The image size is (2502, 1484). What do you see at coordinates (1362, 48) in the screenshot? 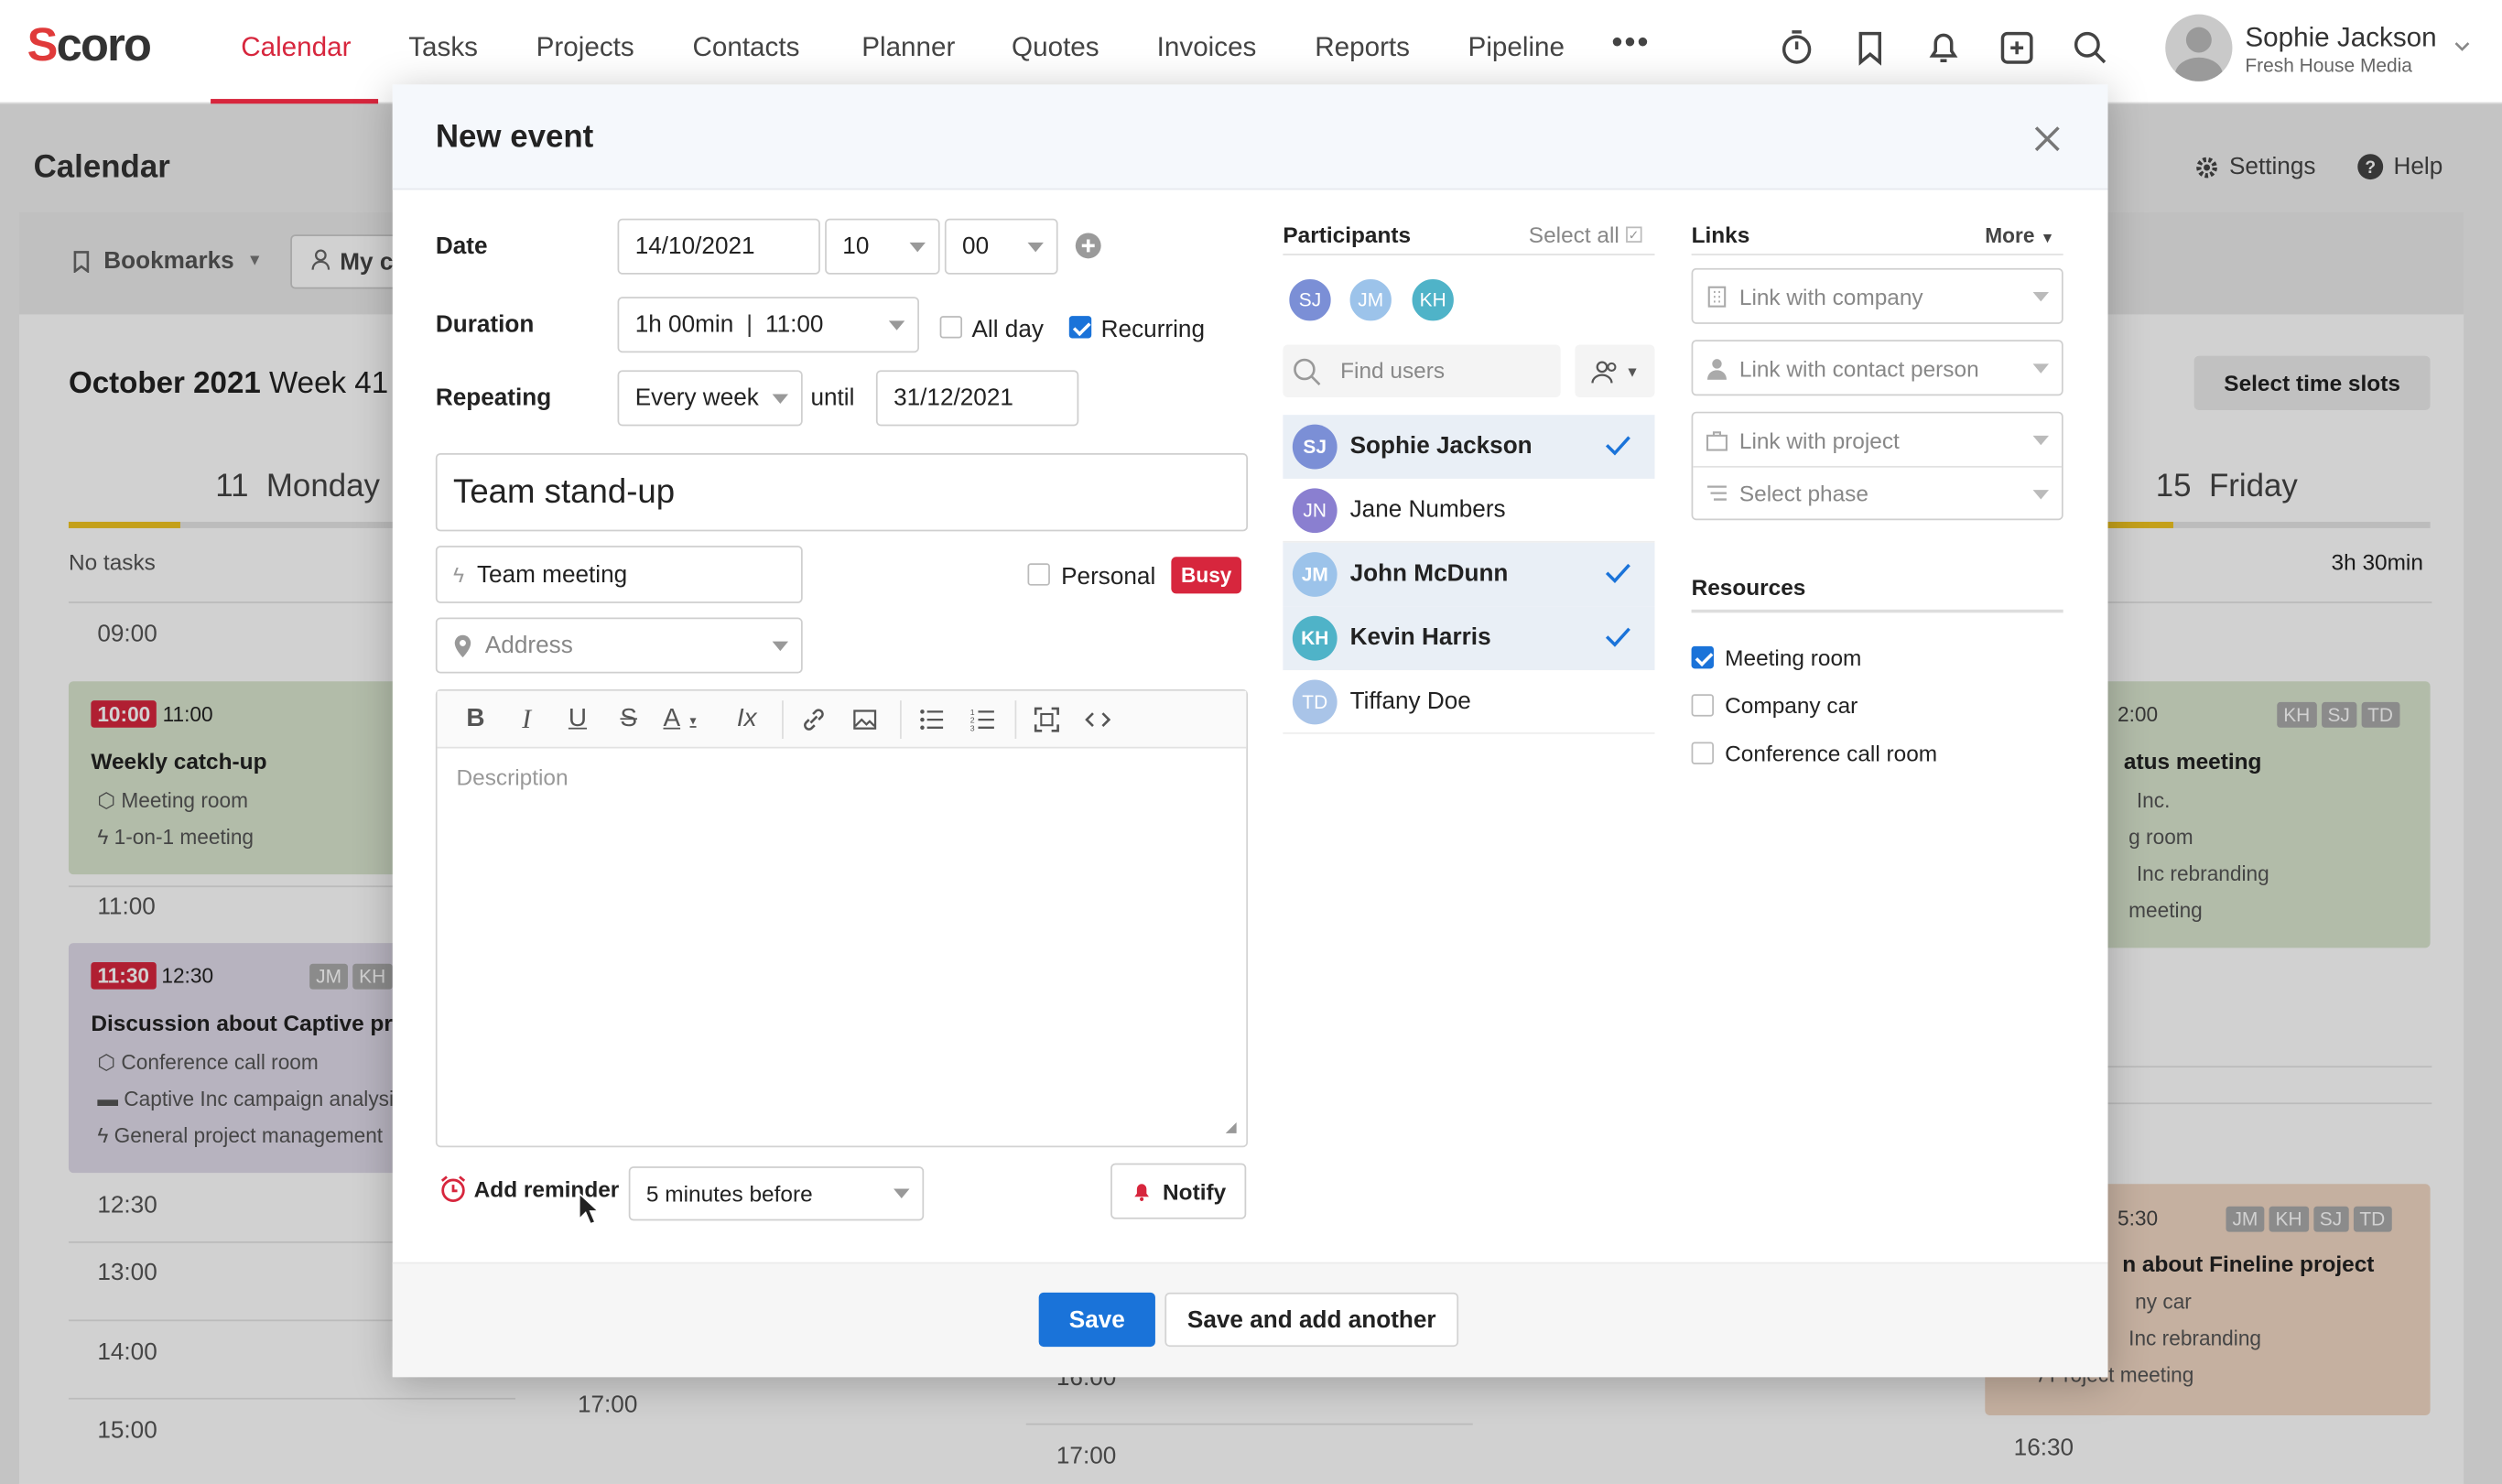
I see `nav-reports: Reports` at bounding box center [1362, 48].